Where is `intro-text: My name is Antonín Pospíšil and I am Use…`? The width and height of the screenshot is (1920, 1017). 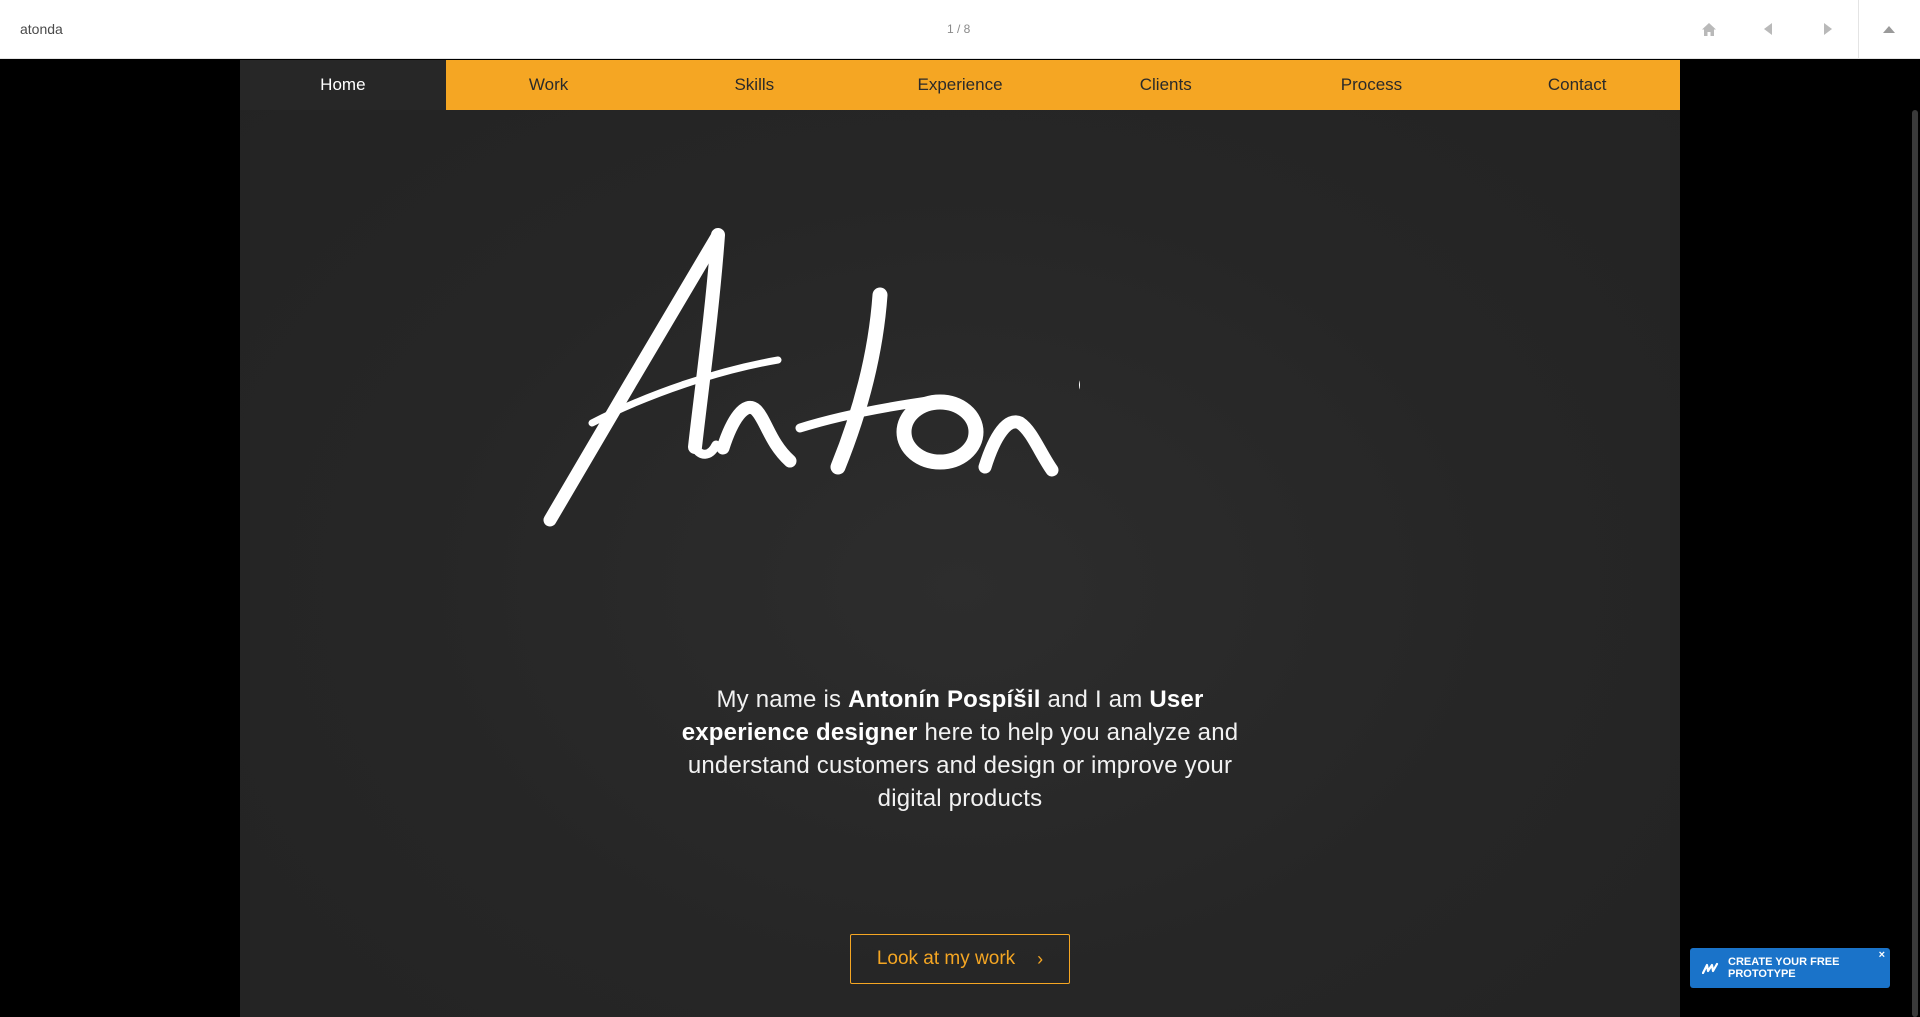
intro-text: My name is Antonín Pospíšil and I am Use… is located at coordinates (960, 749).